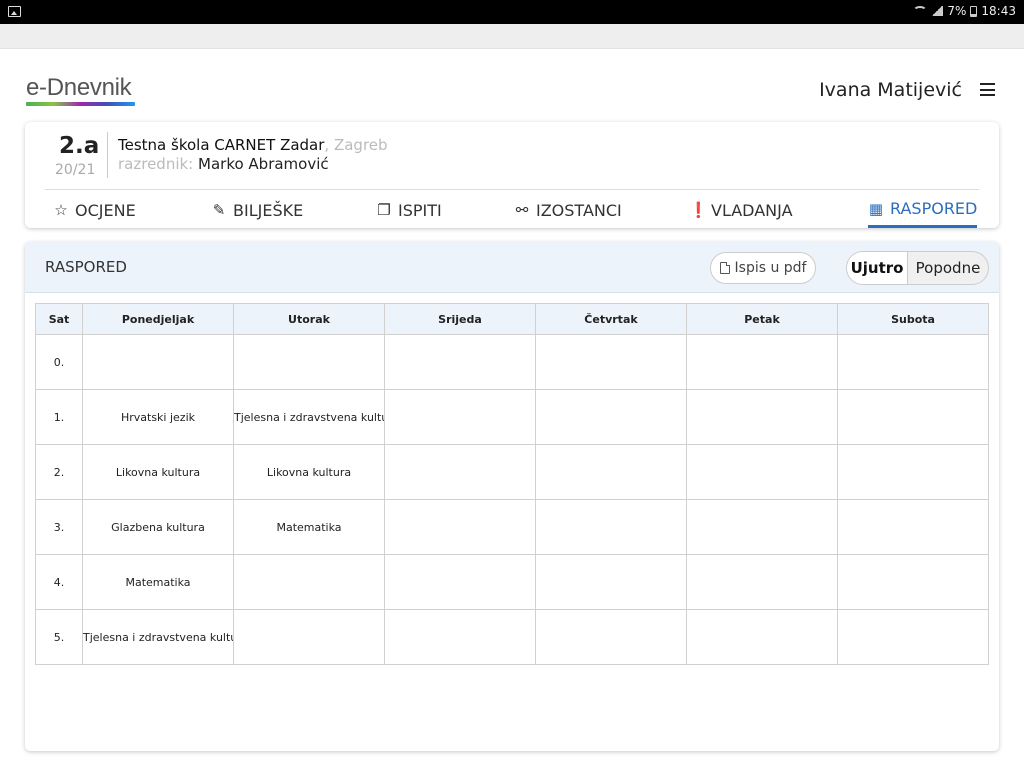 The width and height of the screenshot is (1024, 768). I want to click on lesson-cell: Glazbena kultura, so click(158, 527).